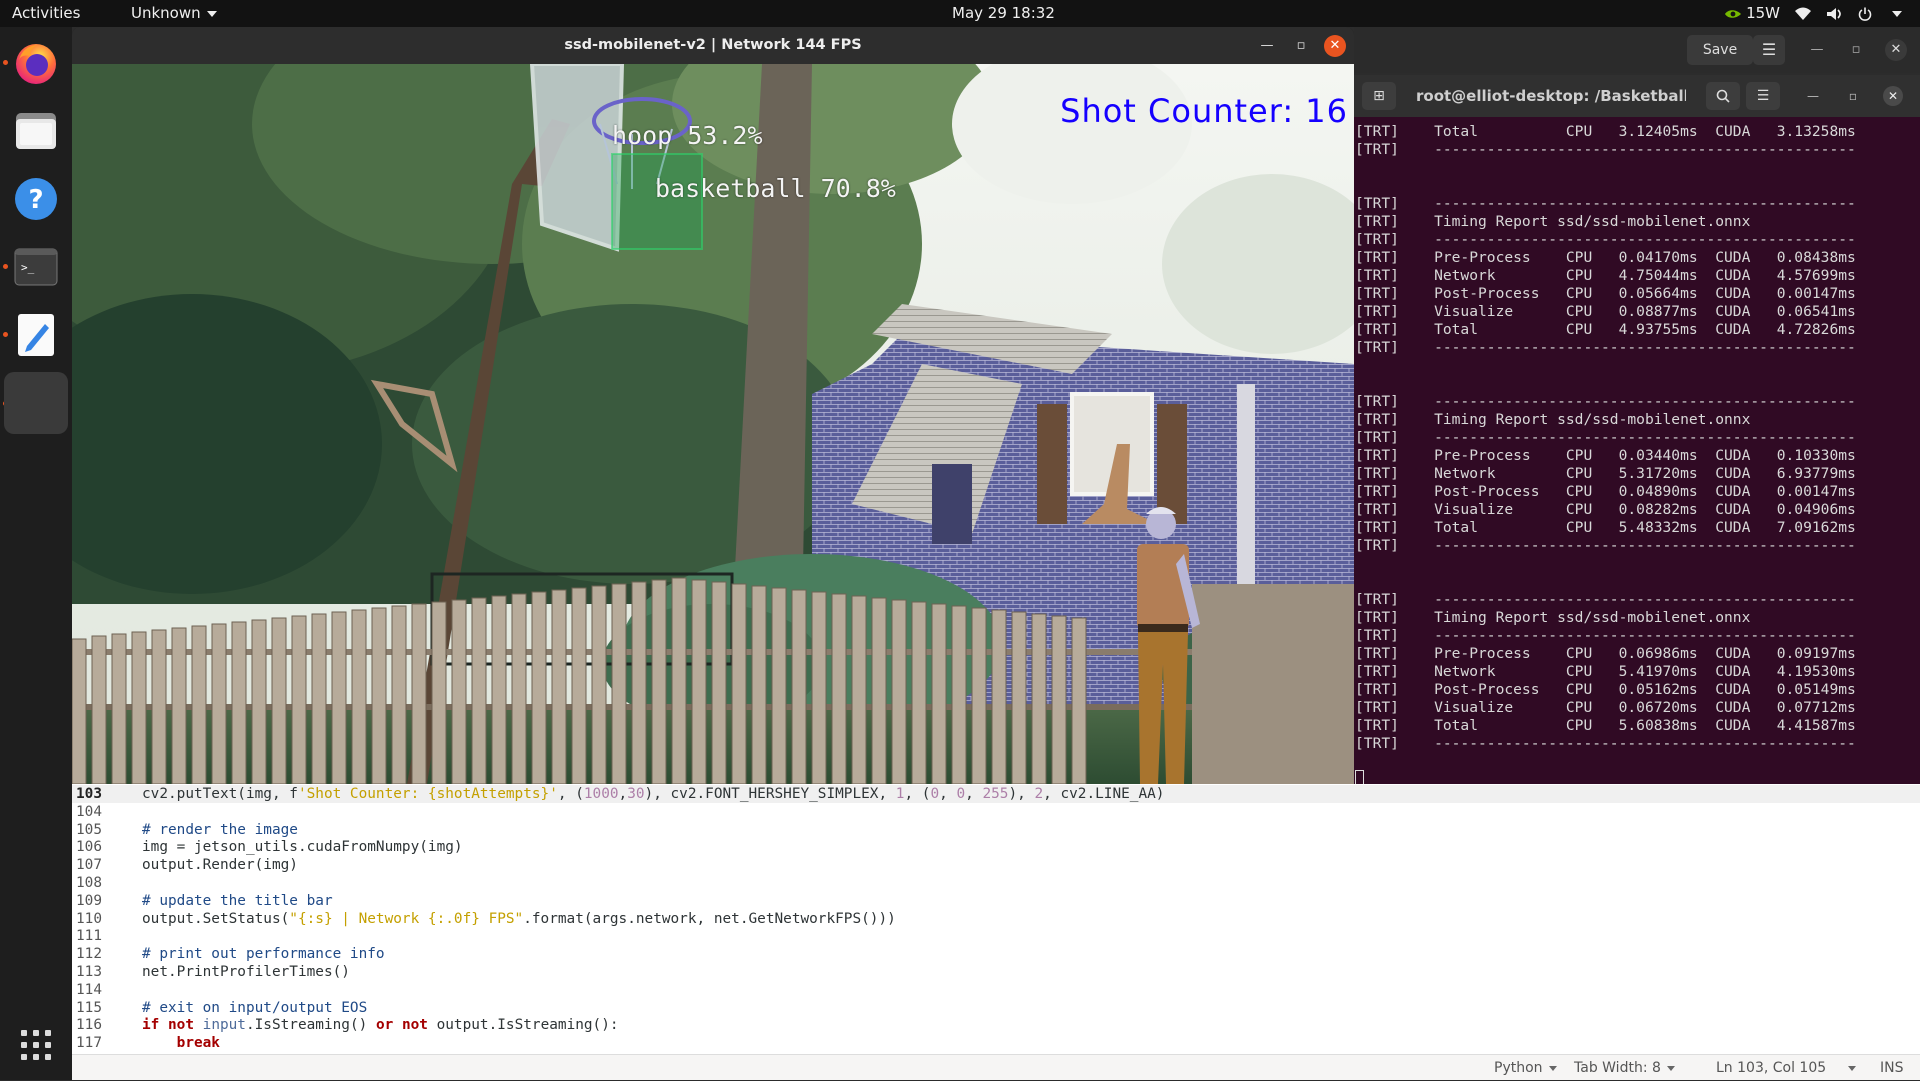 Image resolution: width=1920 pixels, height=1081 pixels. What do you see at coordinates (948, 794) in the screenshot?
I see `code-token: ,` at bounding box center [948, 794].